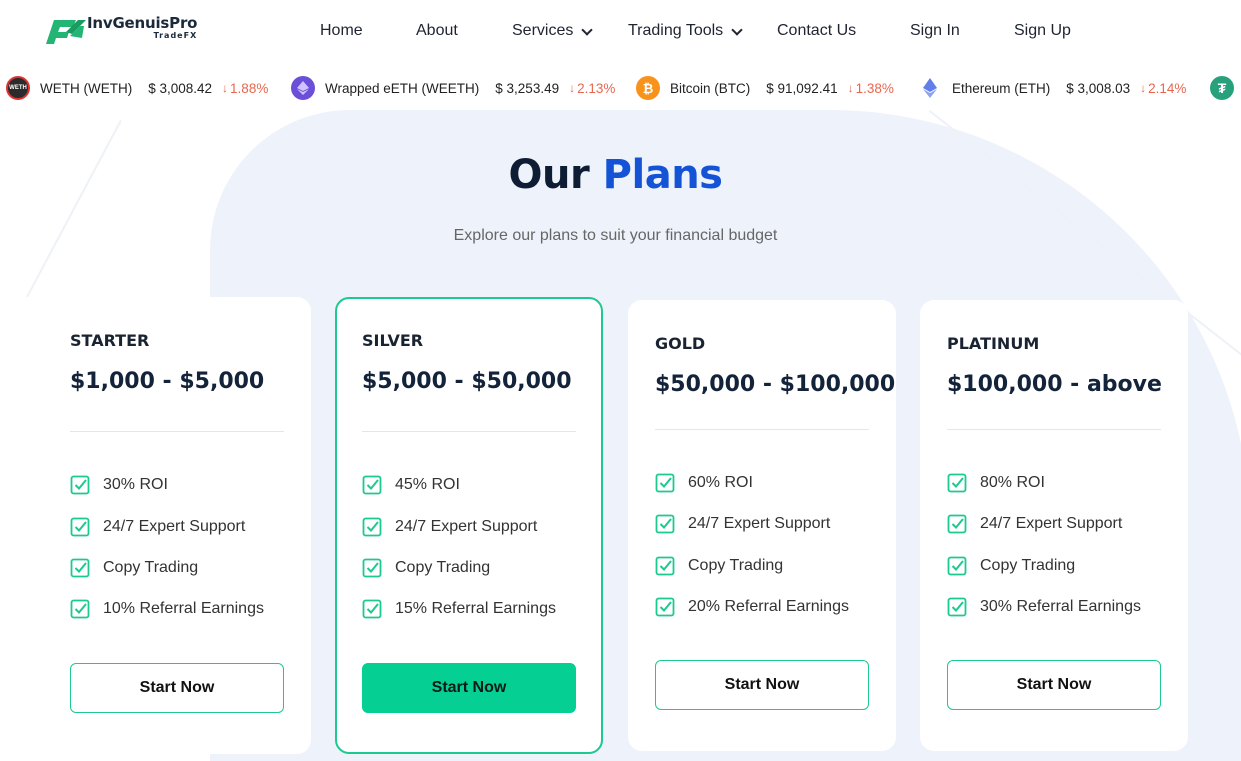 The height and width of the screenshot is (761, 1241). I want to click on plan-feature: 30% ROI, so click(119, 485).